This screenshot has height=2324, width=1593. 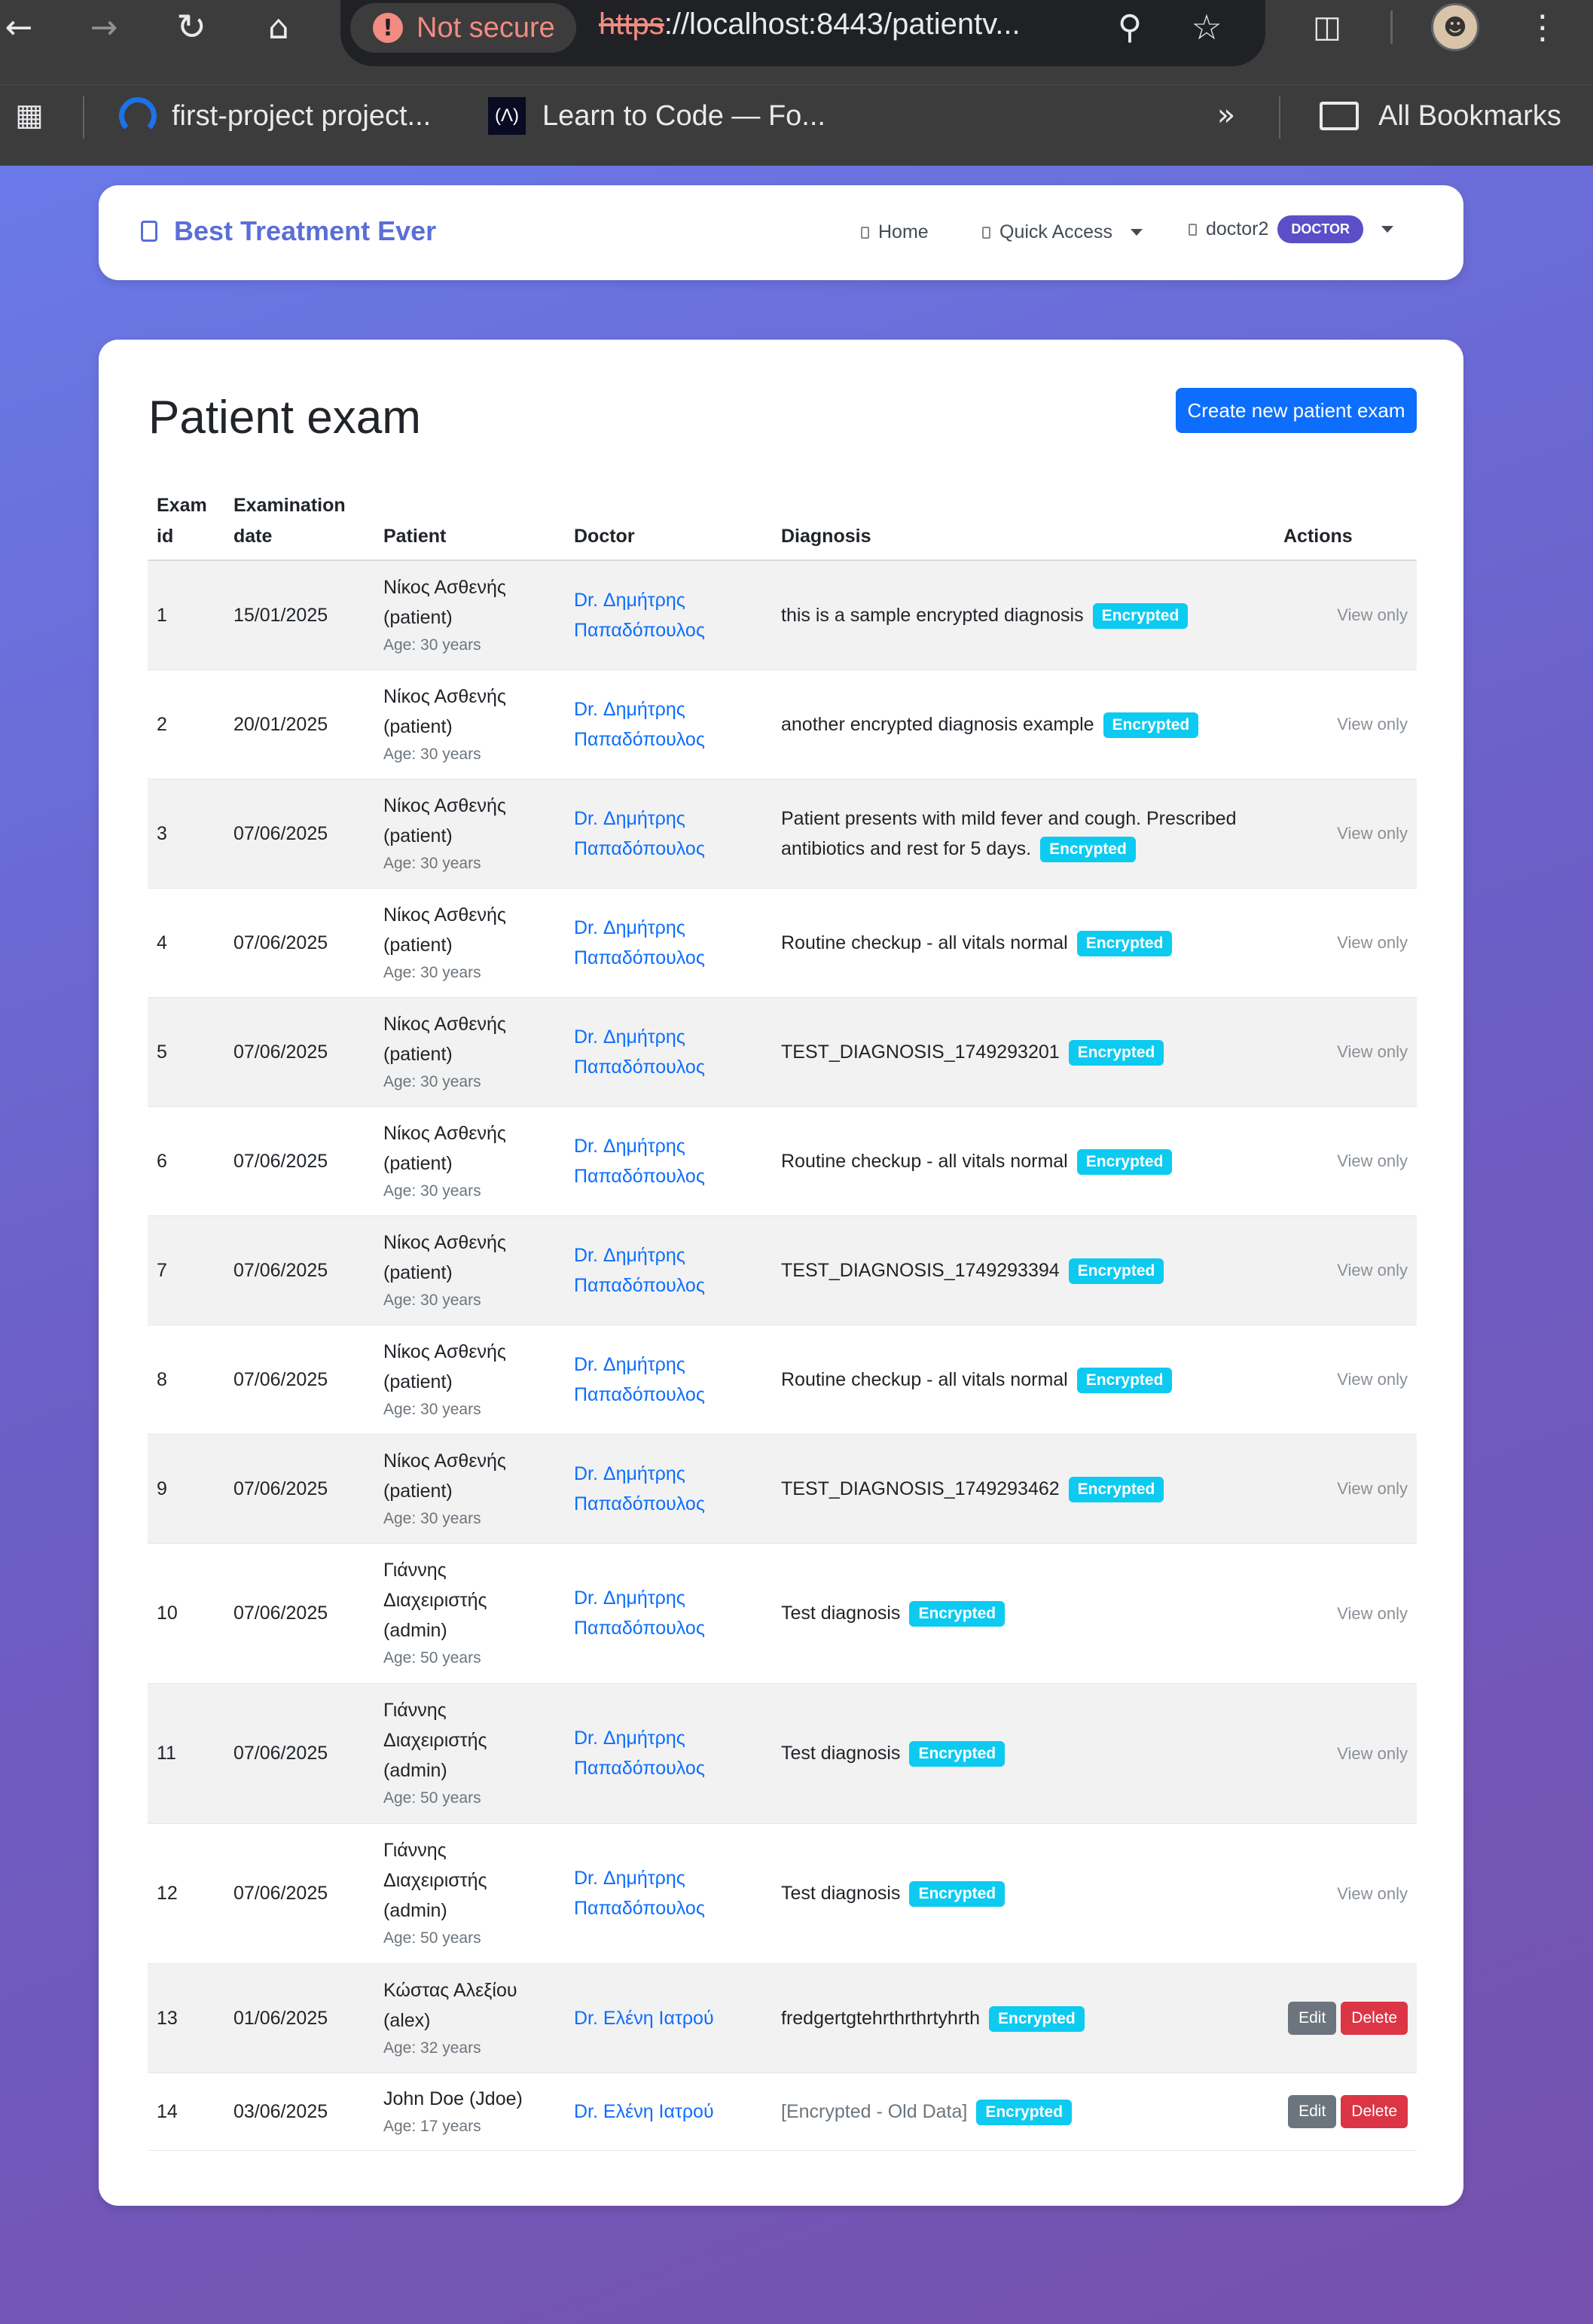 I want to click on cell-patient: Γιάννης Διαχειριστής (admin) Age: 50 years, so click(x=470, y=1893).